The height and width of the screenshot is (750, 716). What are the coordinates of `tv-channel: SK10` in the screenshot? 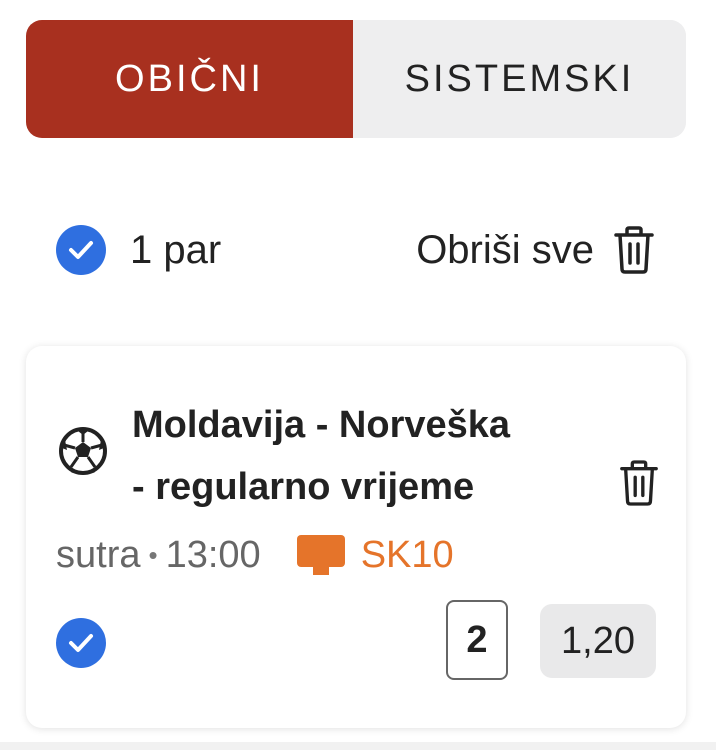 It's located at (374, 555).